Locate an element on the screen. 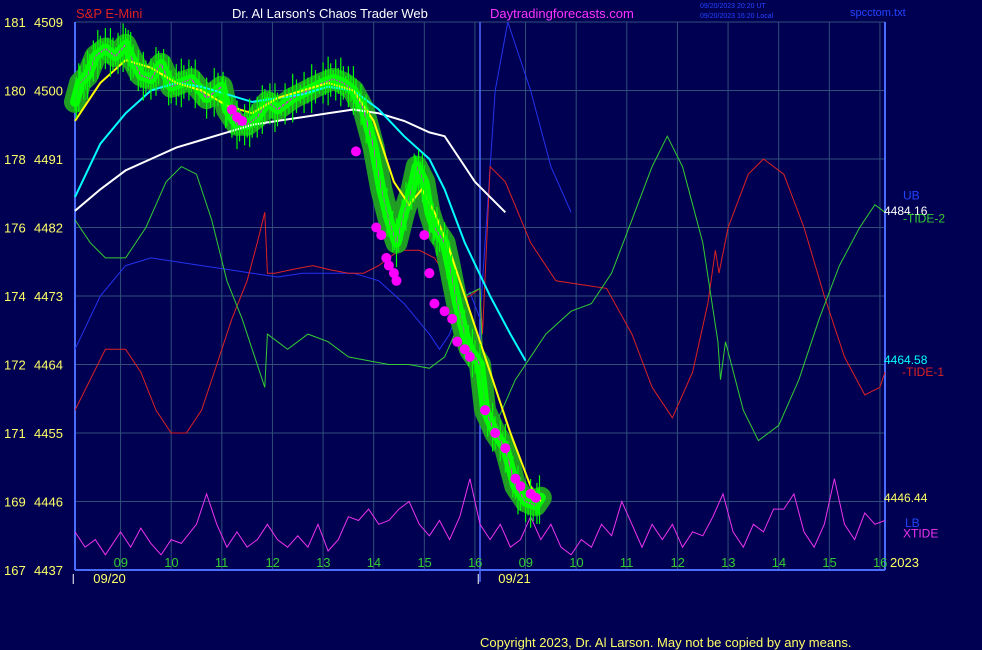 The height and width of the screenshot is (650, 982). y-price-label: 4500 is located at coordinates (48, 91).